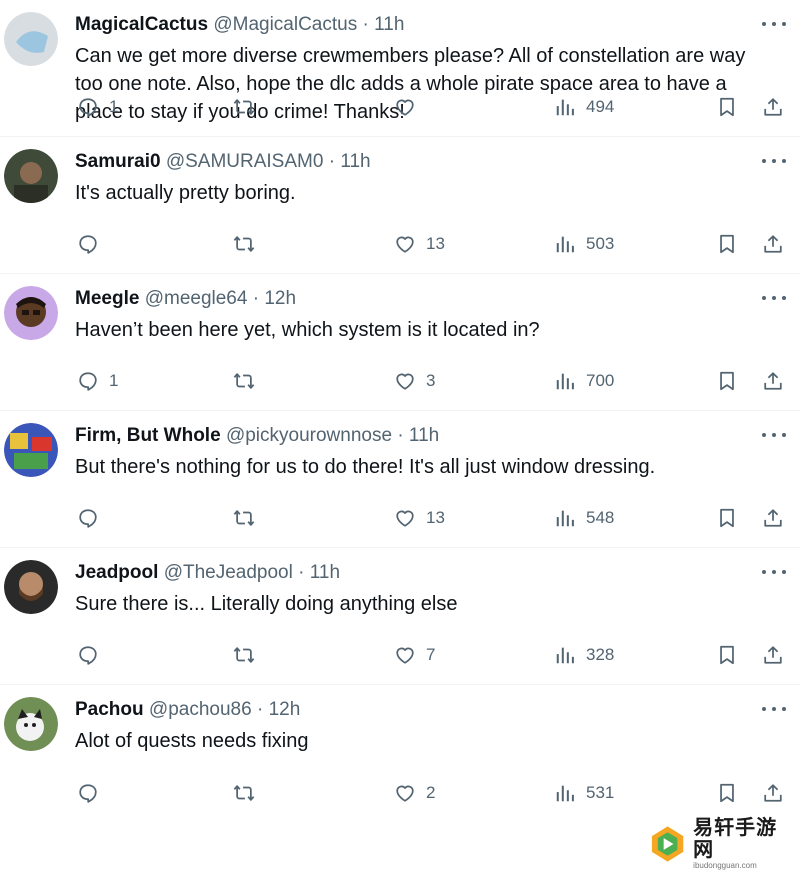 The height and width of the screenshot is (872, 800). Describe the element at coordinates (584, 655) in the screenshot. I see `views-button: 328` at that location.